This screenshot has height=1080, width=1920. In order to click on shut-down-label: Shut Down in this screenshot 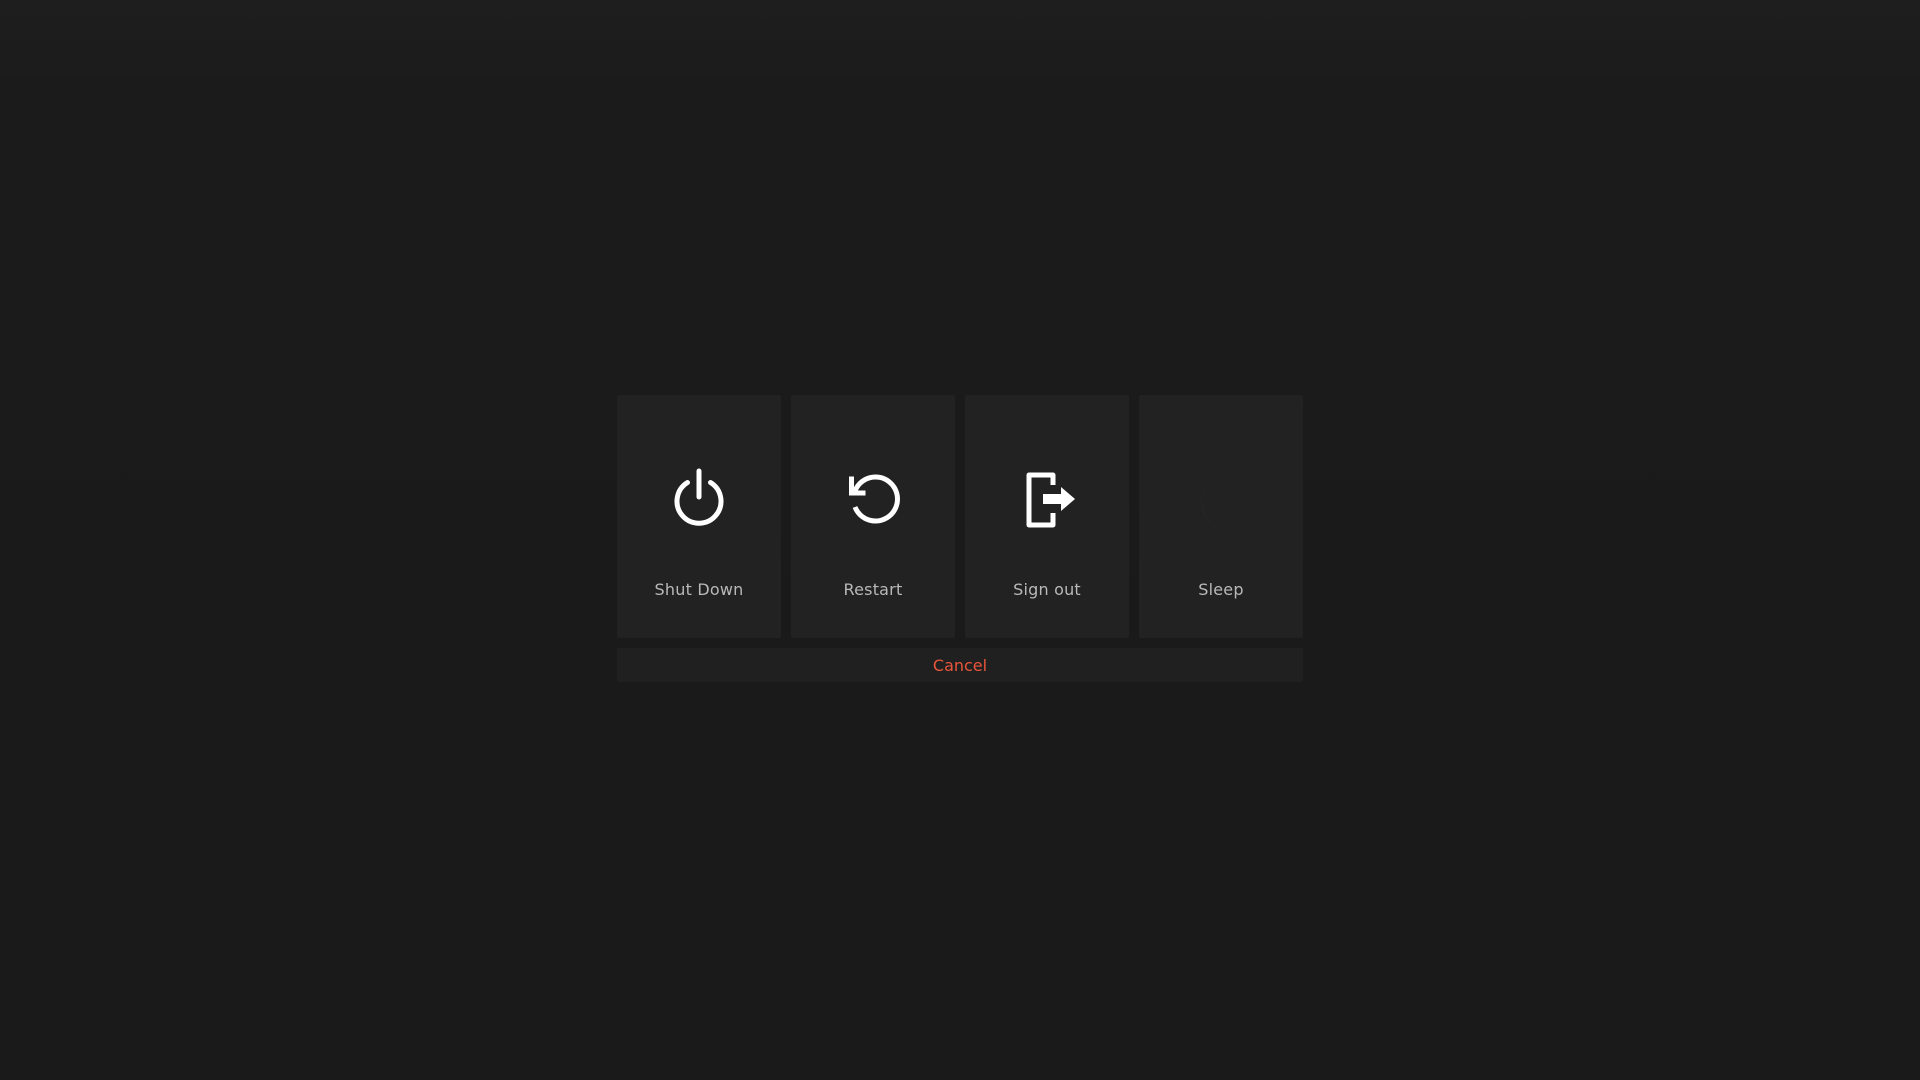, I will do `click(699, 589)`.